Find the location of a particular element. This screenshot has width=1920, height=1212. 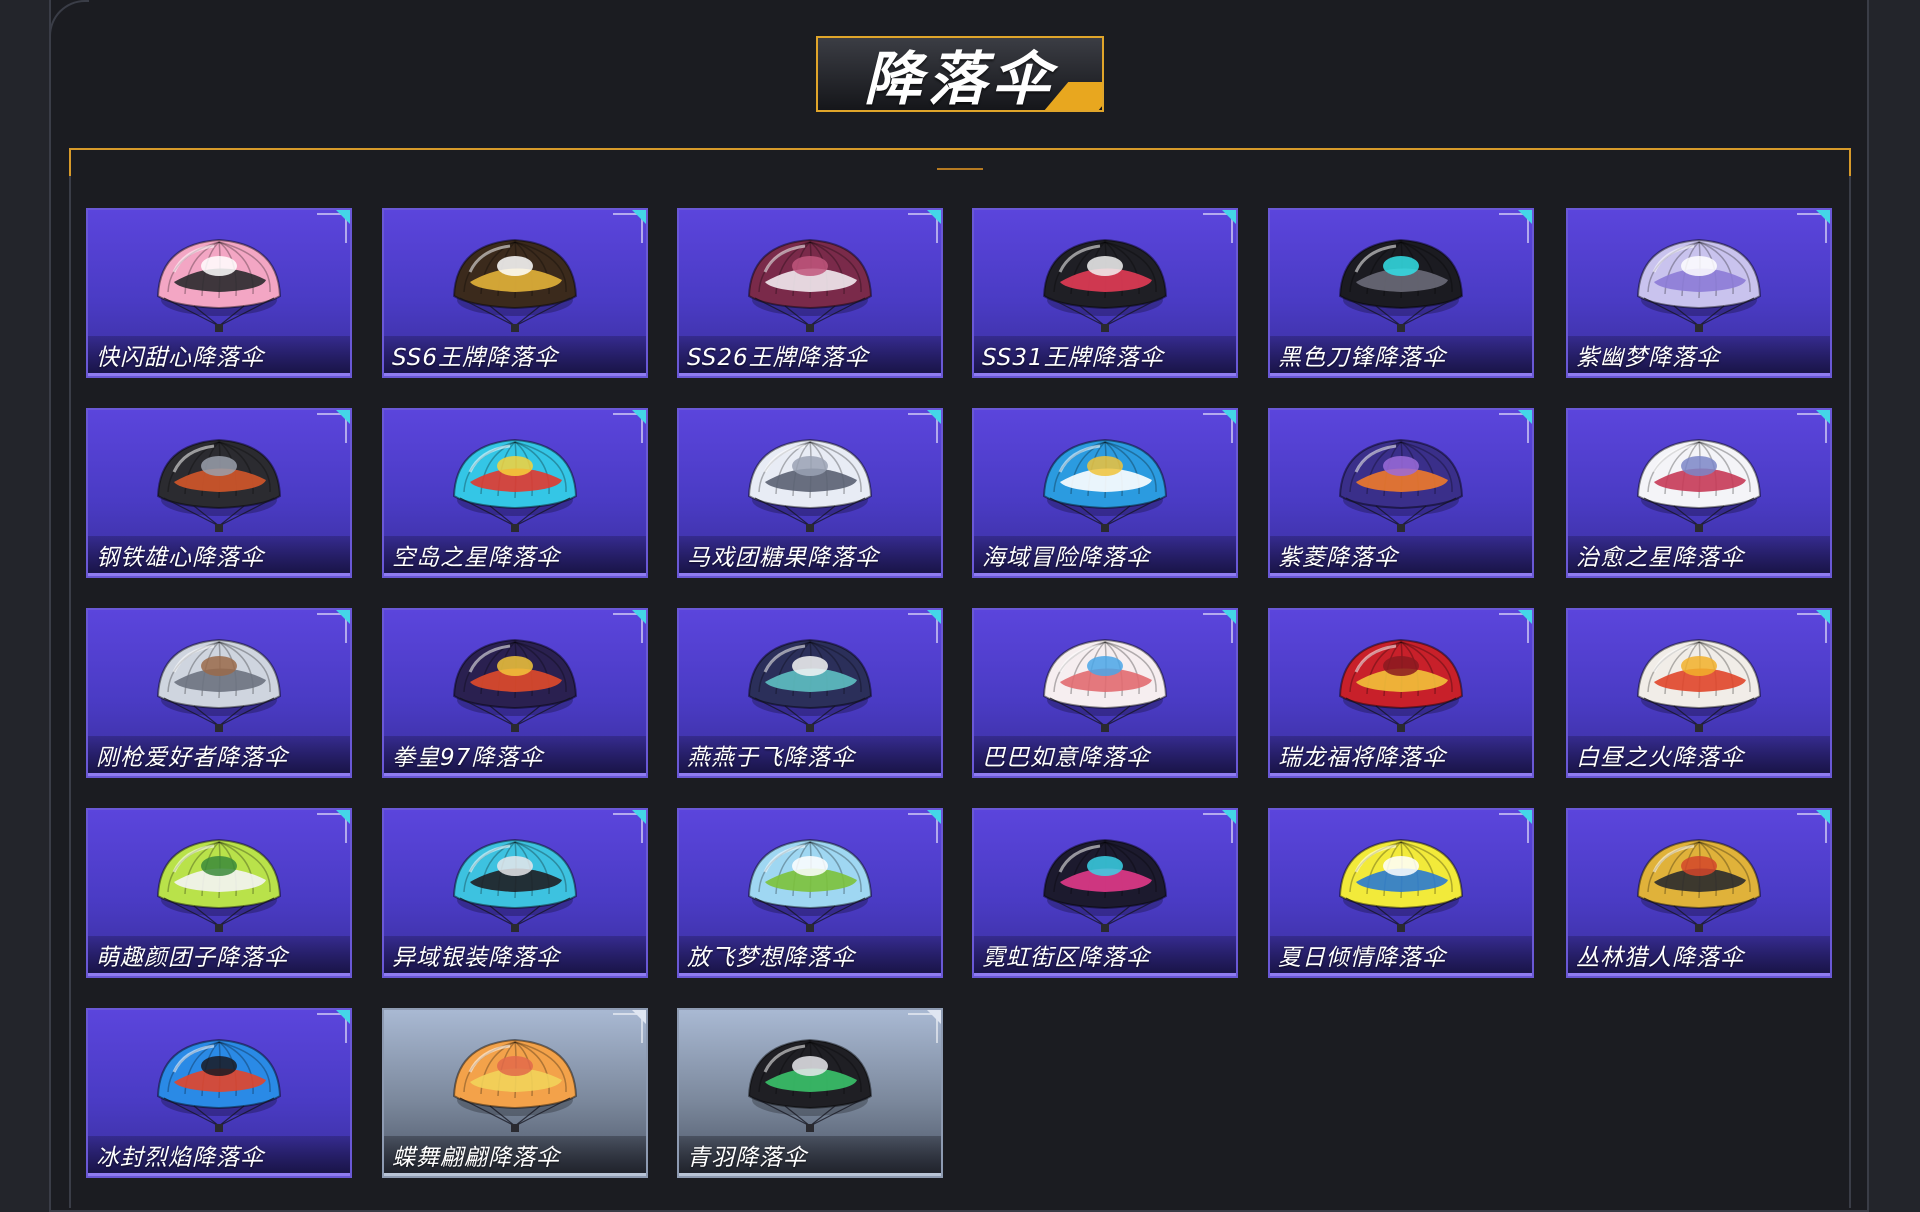

parachute-card: 冰封烈焰降落伞 is located at coordinates (219, 1093).